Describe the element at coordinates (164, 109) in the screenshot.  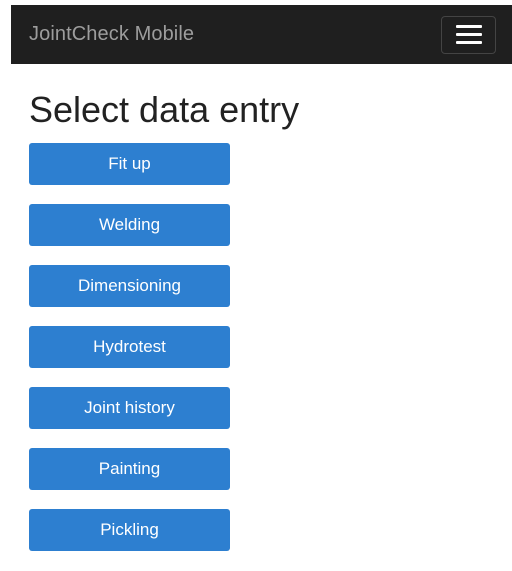
I see `page-title: Select data entry` at that location.